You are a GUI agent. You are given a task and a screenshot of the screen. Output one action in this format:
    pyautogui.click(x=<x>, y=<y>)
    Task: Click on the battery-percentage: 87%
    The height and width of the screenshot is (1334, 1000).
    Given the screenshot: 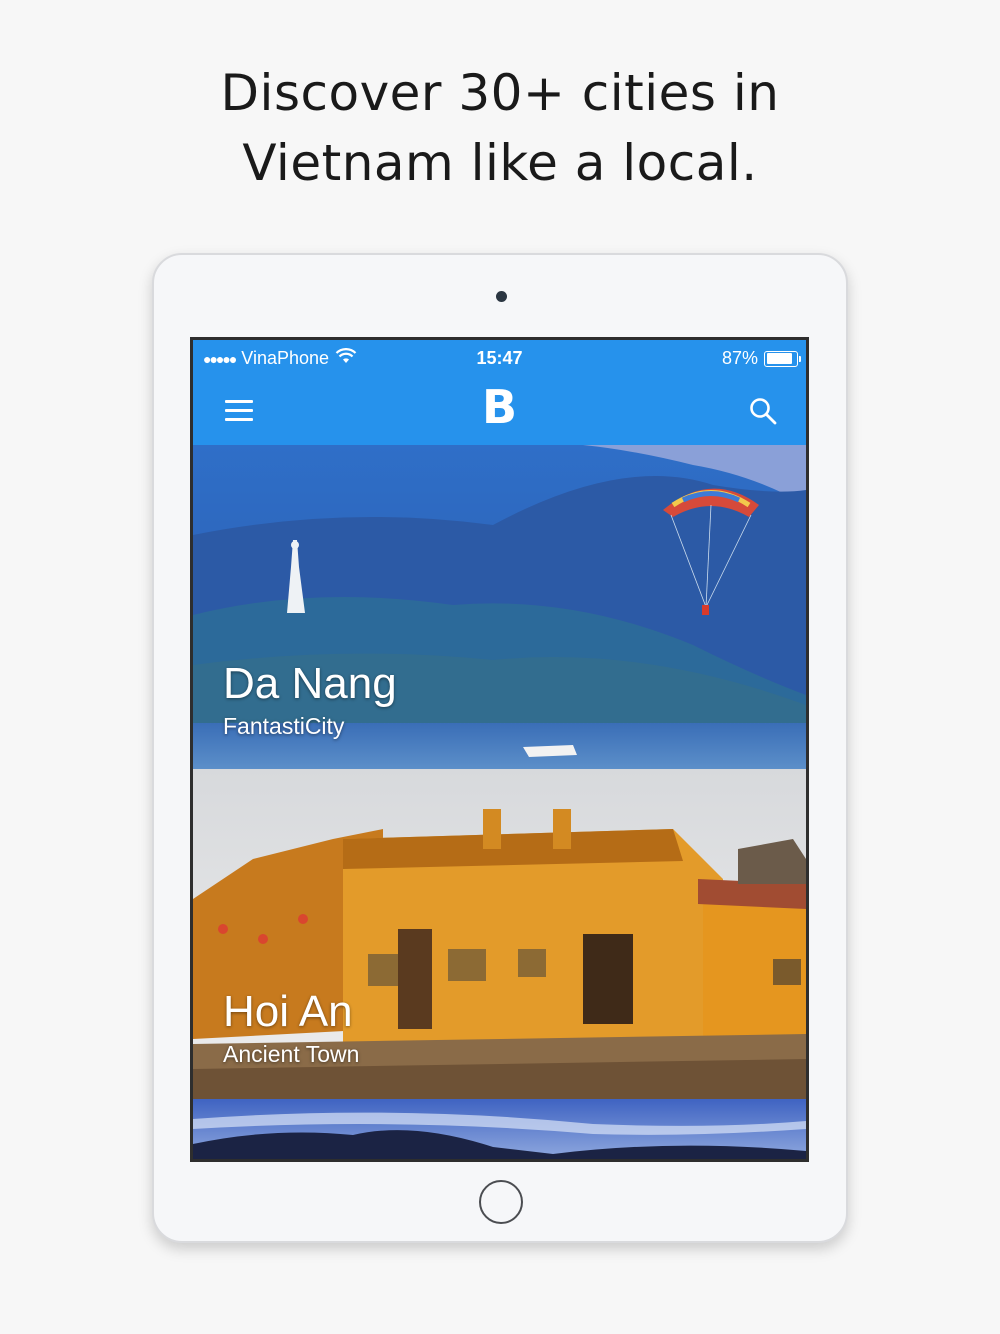 What is the action you would take?
    pyautogui.click(x=739, y=358)
    